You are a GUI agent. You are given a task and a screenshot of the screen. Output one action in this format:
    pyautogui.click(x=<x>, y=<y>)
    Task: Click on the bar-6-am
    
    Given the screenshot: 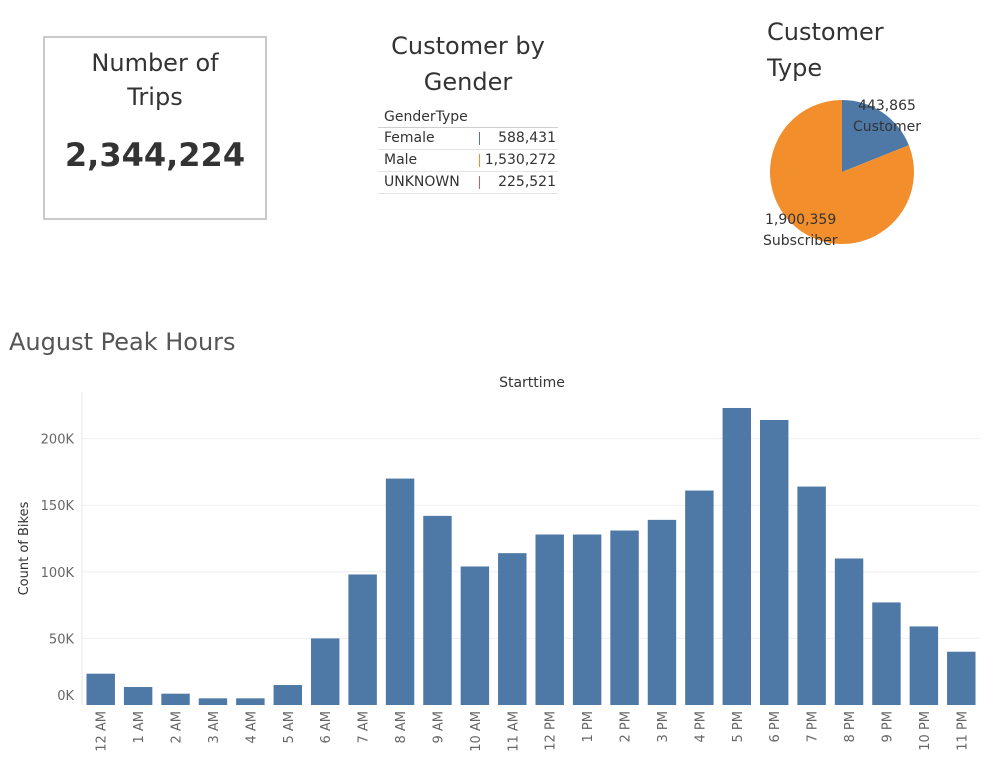 What is the action you would take?
    pyautogui.click(x=325, y=671)
    